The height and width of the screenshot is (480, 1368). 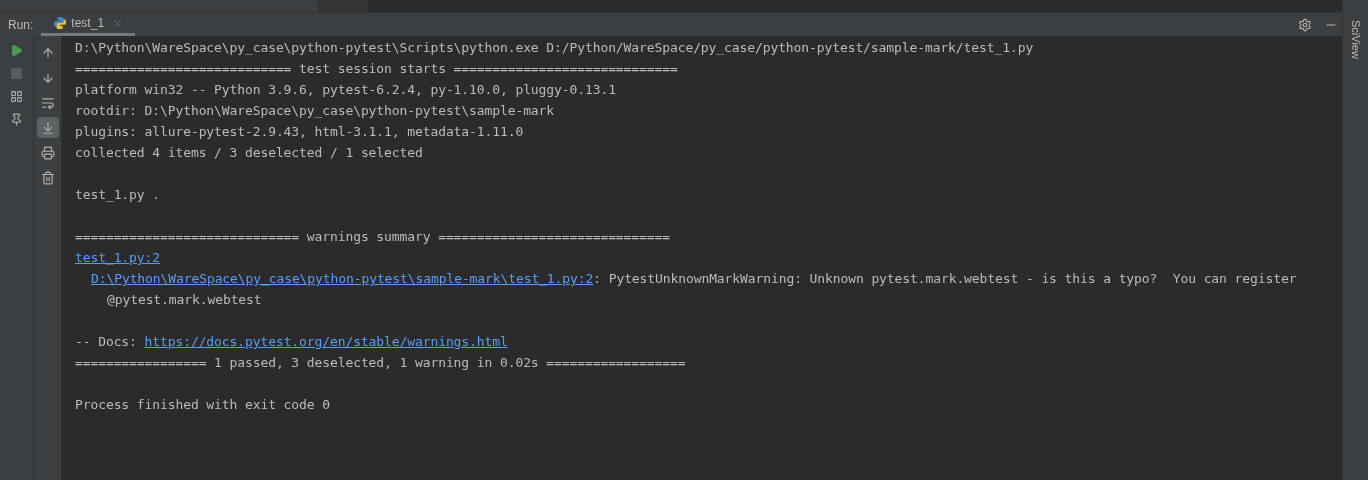 What do you see at coordinates (16, 50) in the screenshot?
I see `play-icon` at bounding box center [16, 50].